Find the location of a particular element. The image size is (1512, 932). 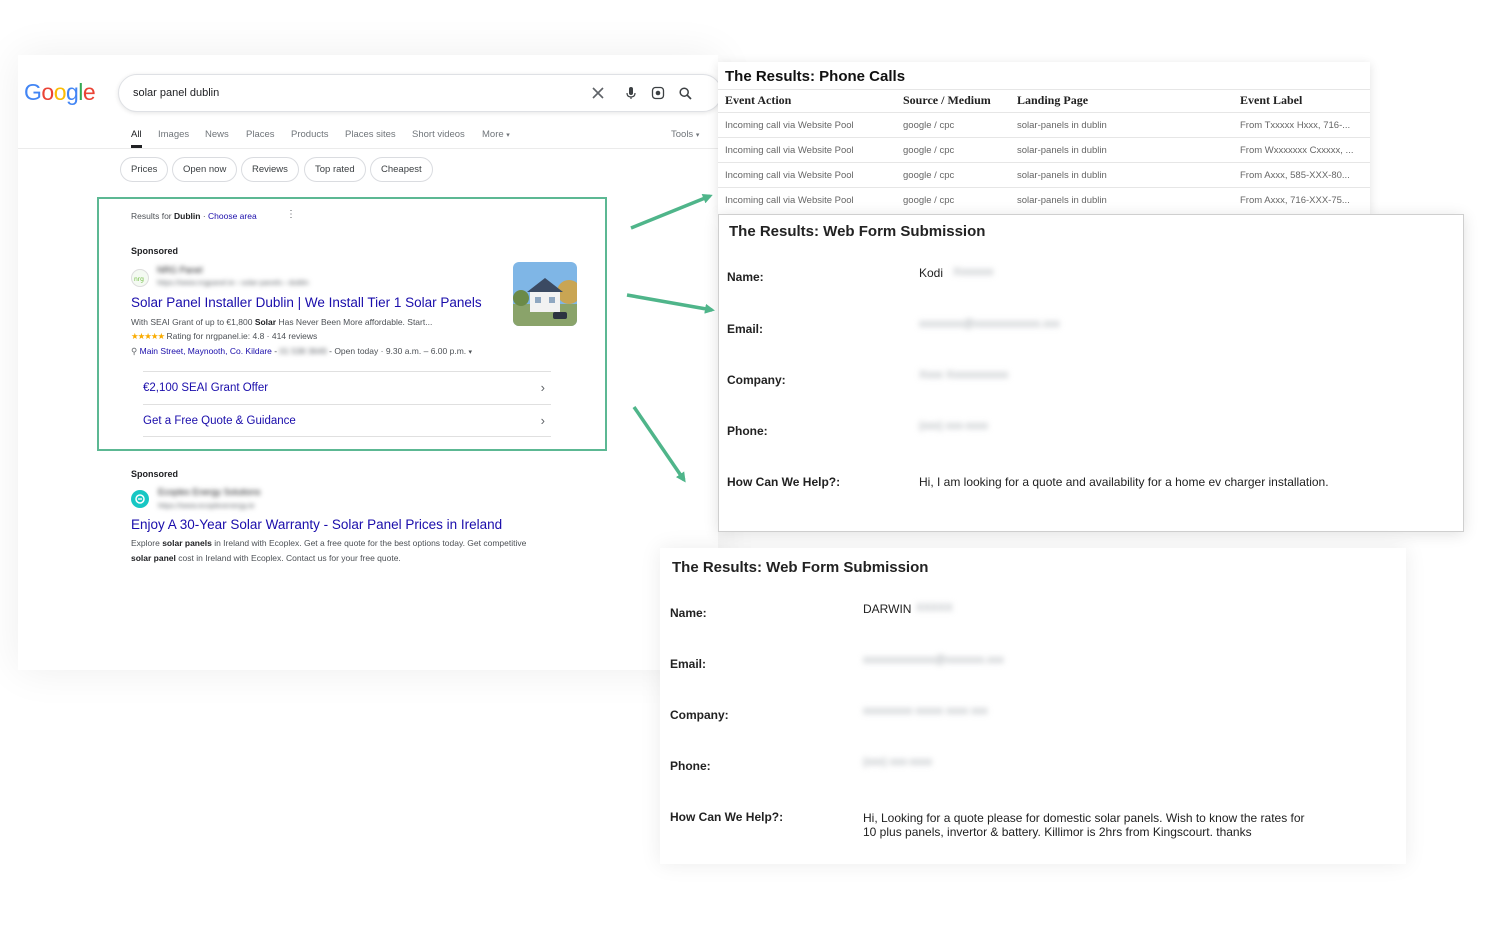

tools-label: Tools is located at coordinates (682, 134).